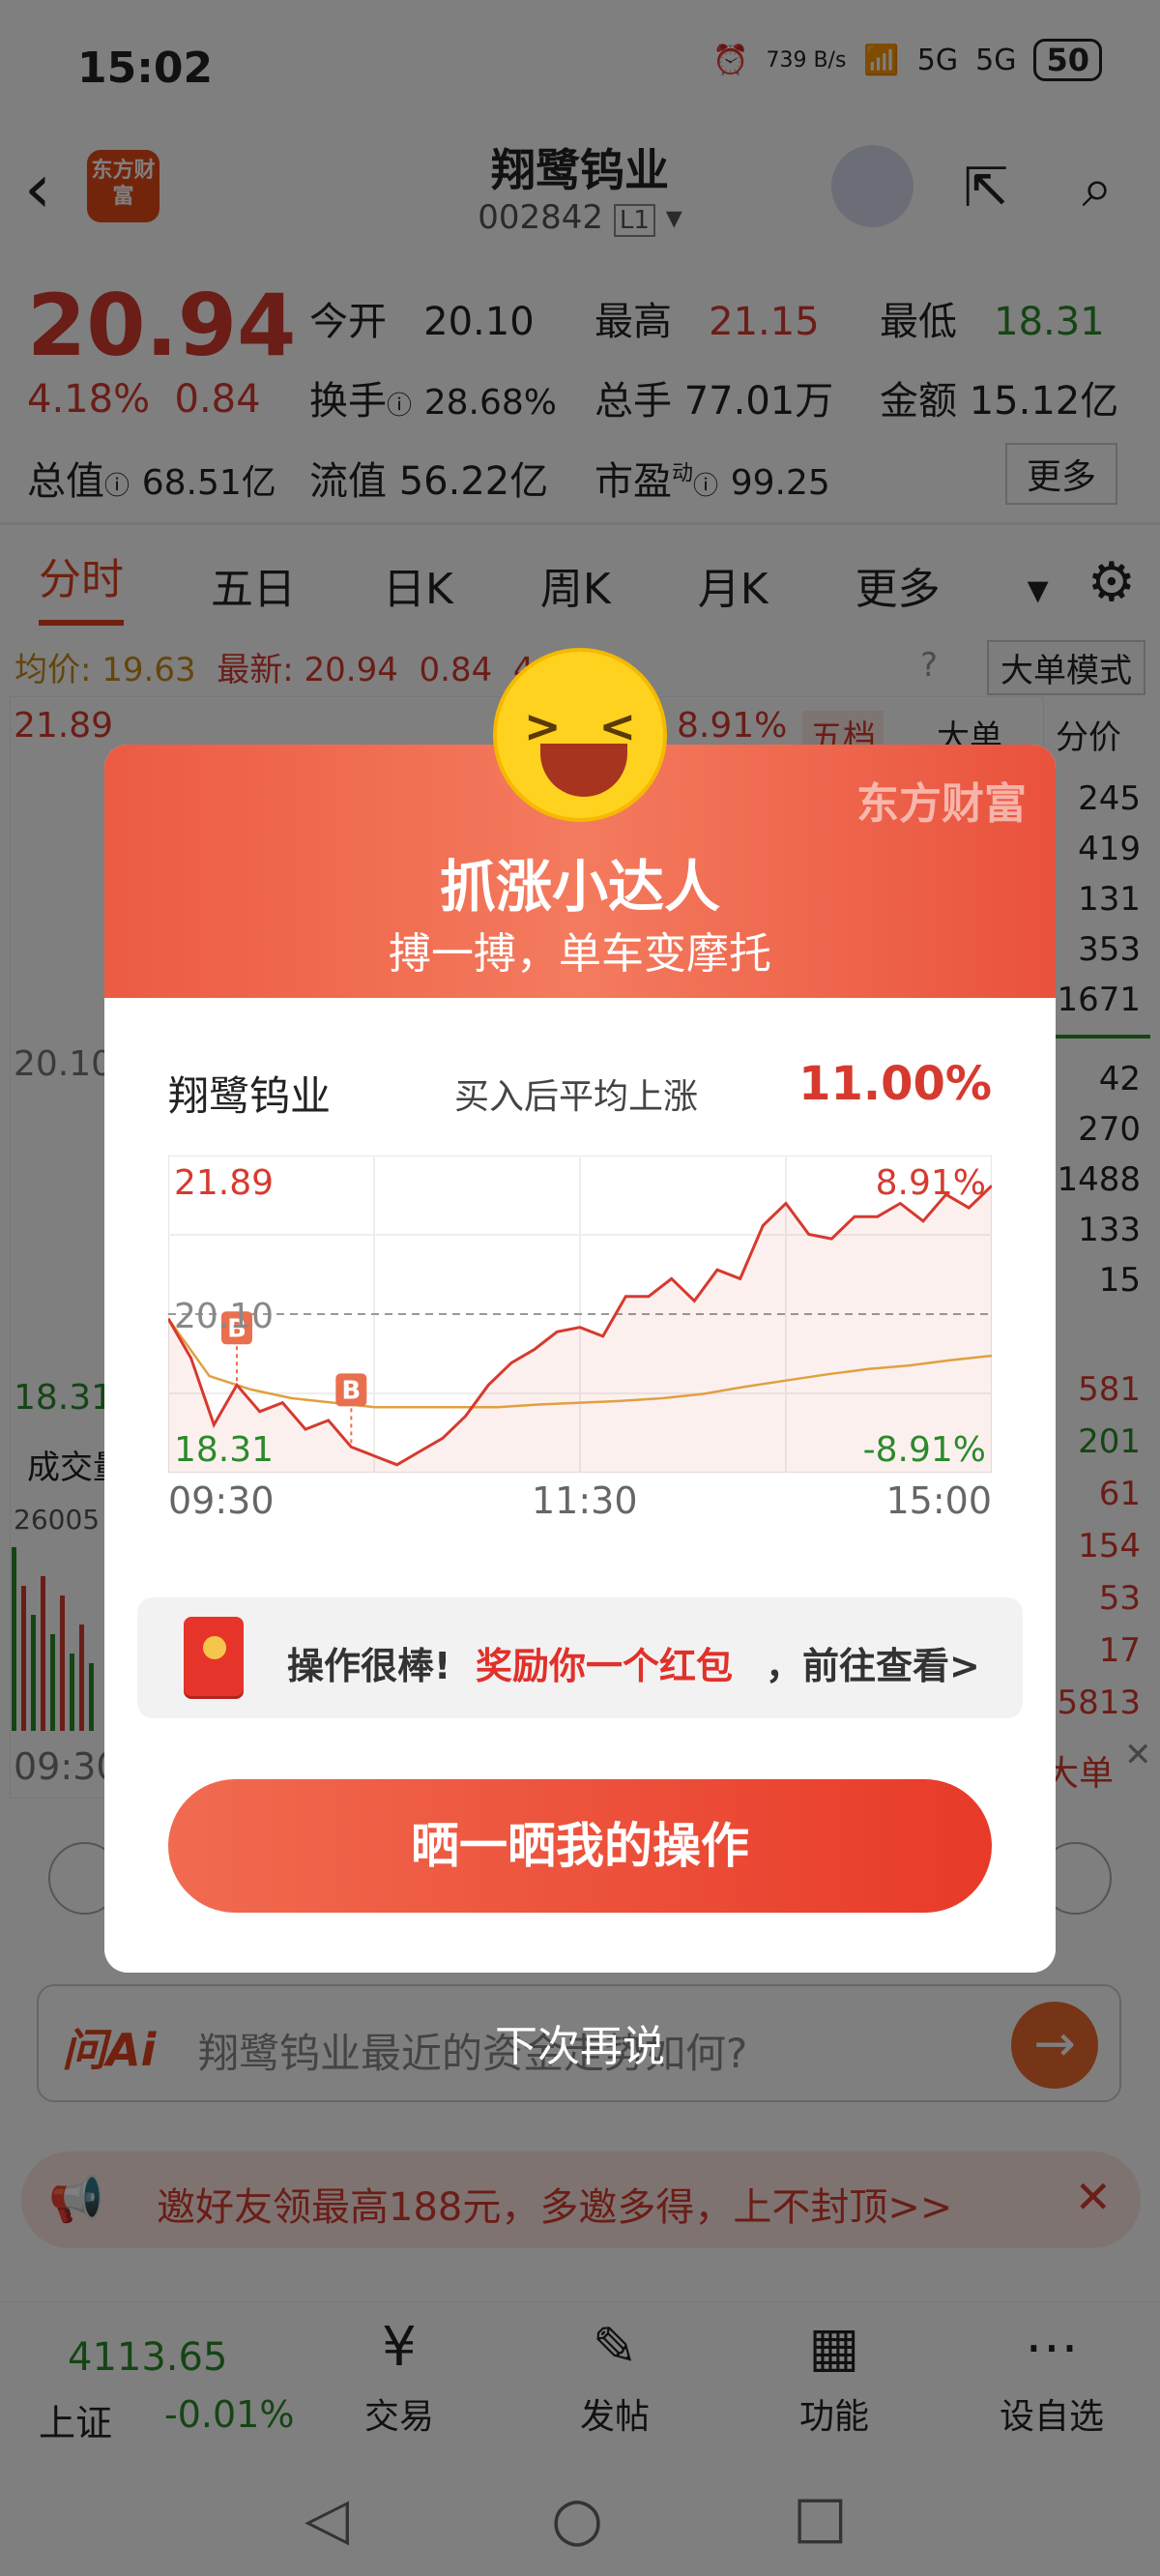 The height and width of the screenshot is (2576, 1160). Describe the element at coordinates (585, 1500) in the screenshot. I see `x-label-mid: 11:30` at that location.